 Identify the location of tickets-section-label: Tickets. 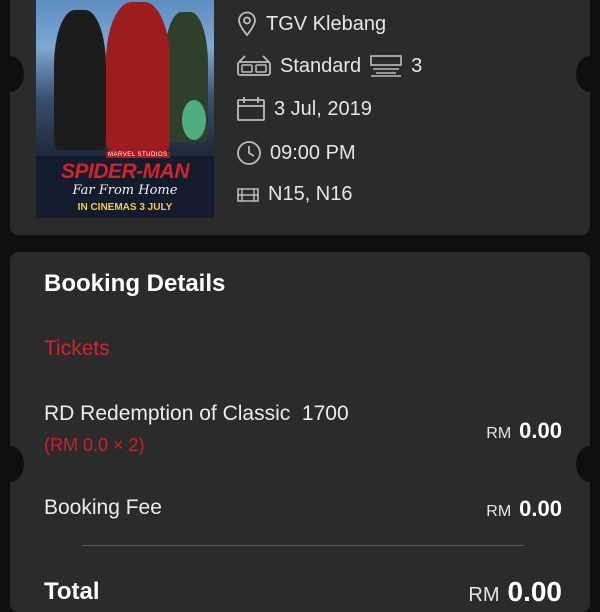
(77, 348).